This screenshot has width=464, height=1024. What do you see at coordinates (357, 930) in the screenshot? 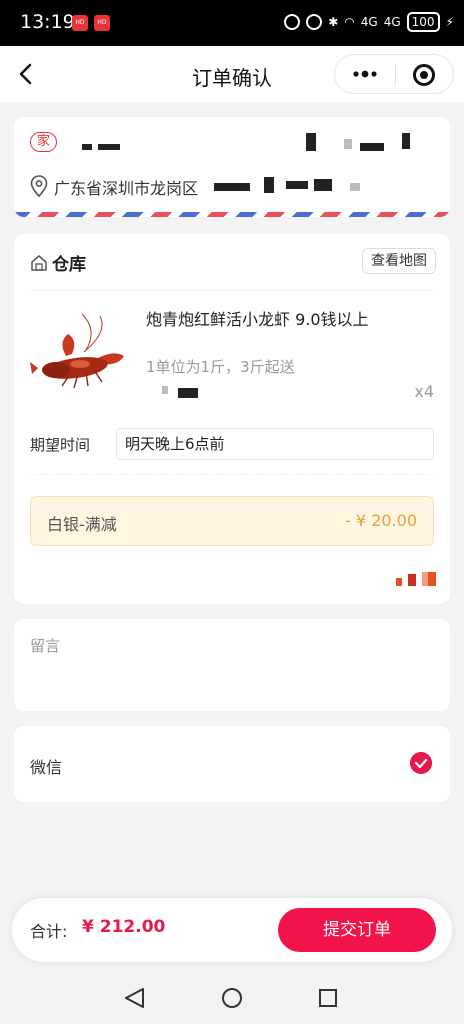
I see `submit-order-button: 提交订单` at bounding box center [357, 930].